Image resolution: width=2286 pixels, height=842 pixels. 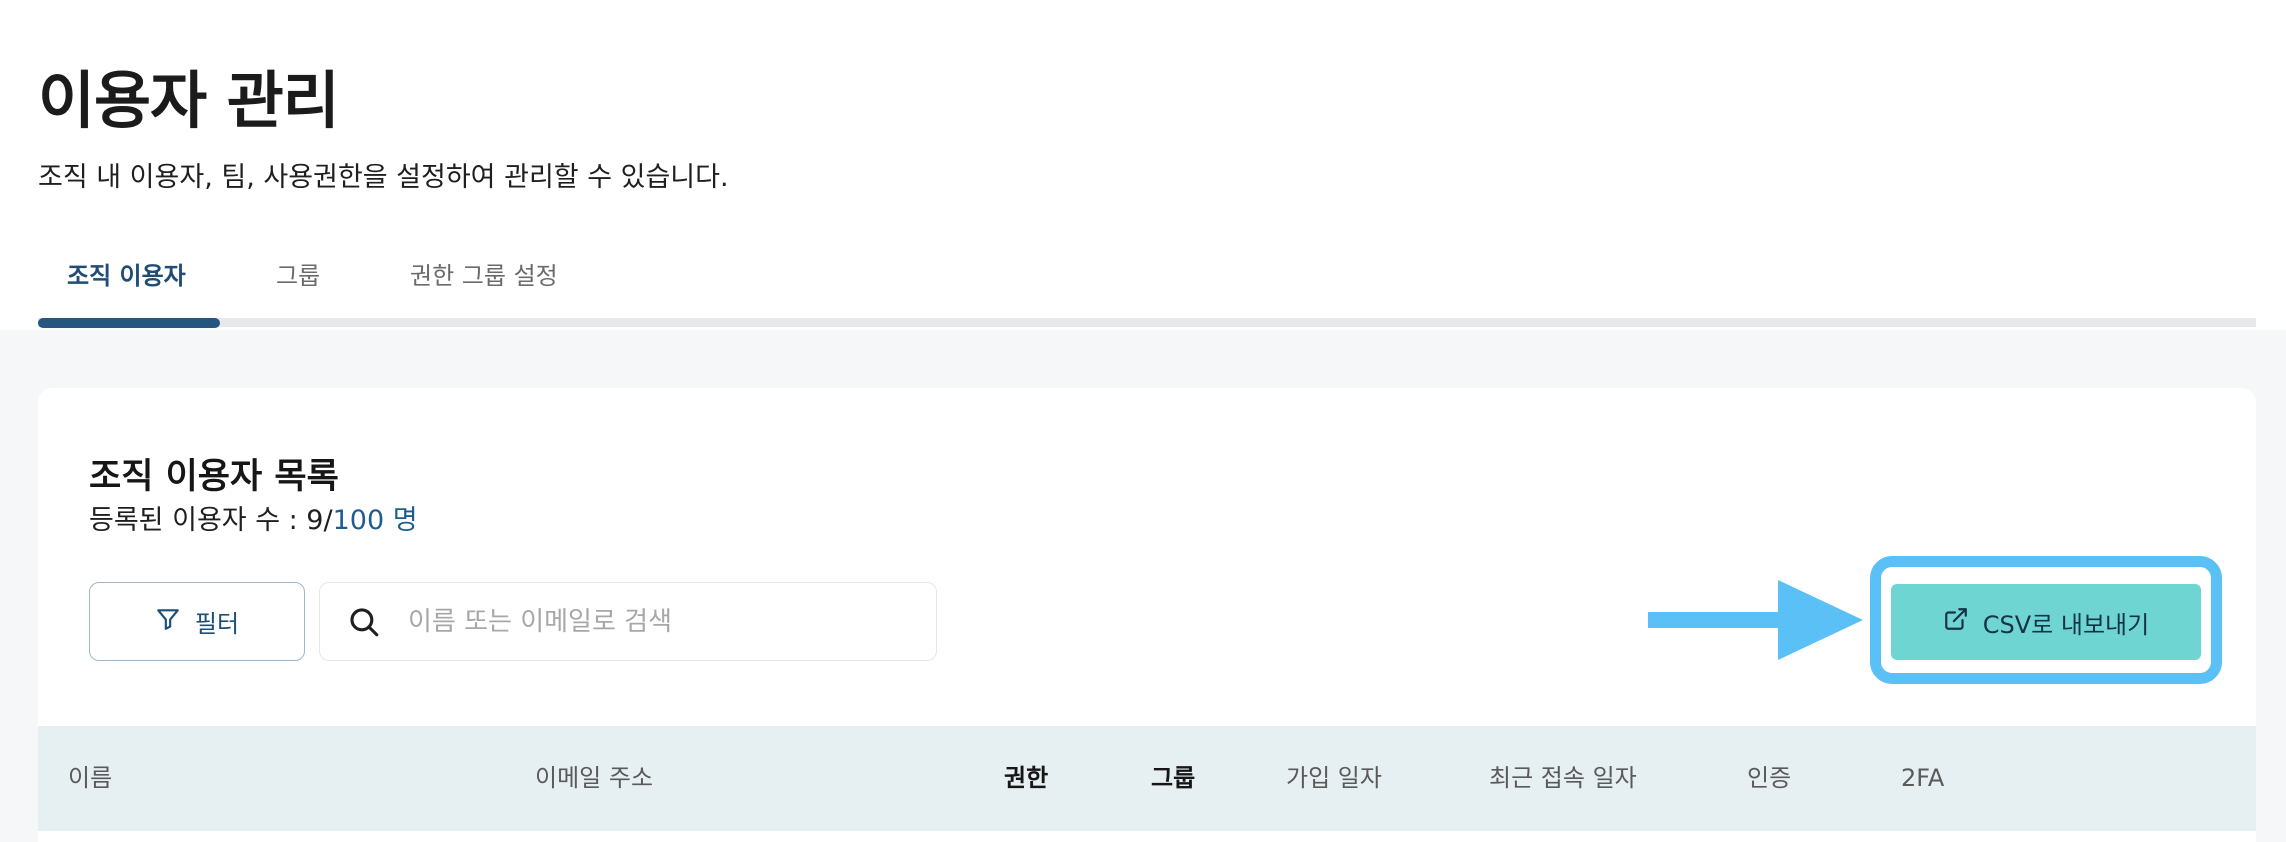 What do you see at coordinates (1173, 778) in the screenshot?
I see `column-header-group: 그룹` at bounding box center [1173, 778].